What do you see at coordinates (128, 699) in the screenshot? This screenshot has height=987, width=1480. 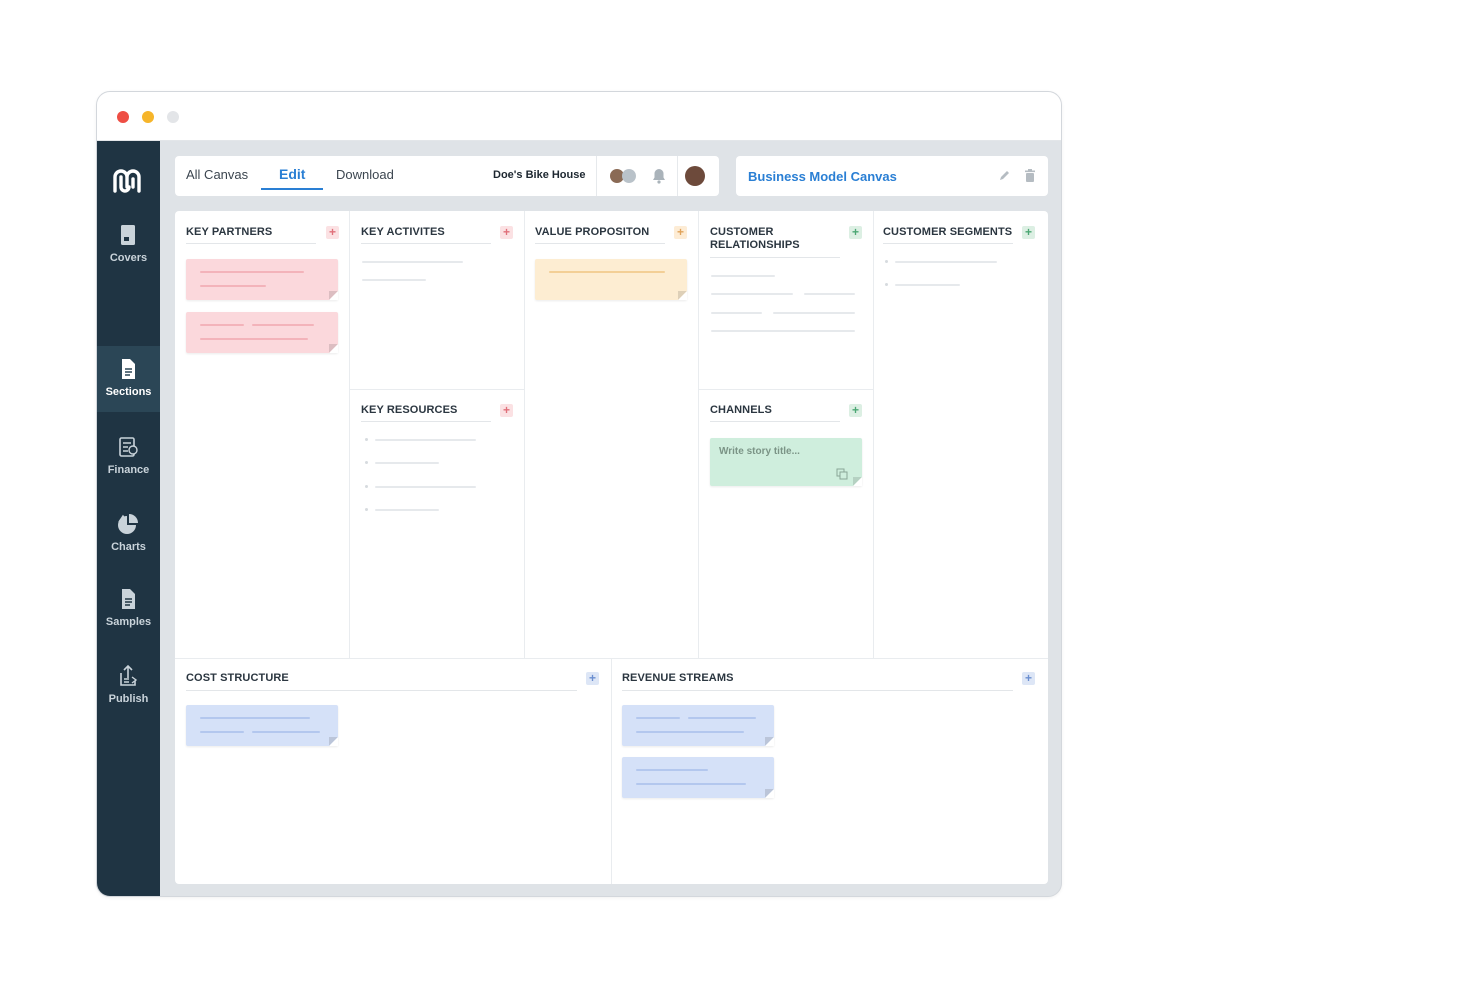 I see `sidebar-item-label: Publish` at bounding box center [128, 699].